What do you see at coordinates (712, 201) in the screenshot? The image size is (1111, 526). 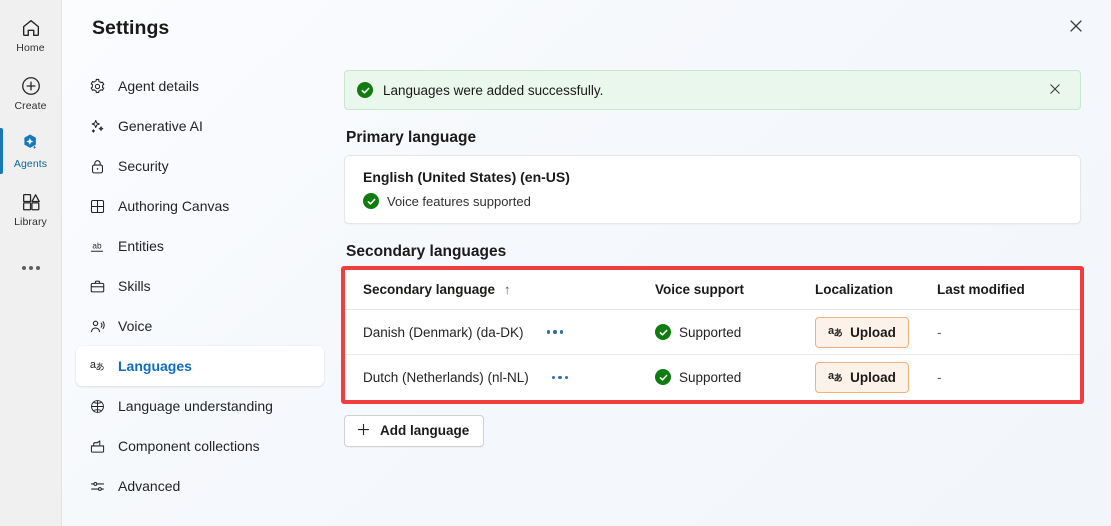 I see `primary-language-support: Voice features supported` at bounding box center [712, 201].